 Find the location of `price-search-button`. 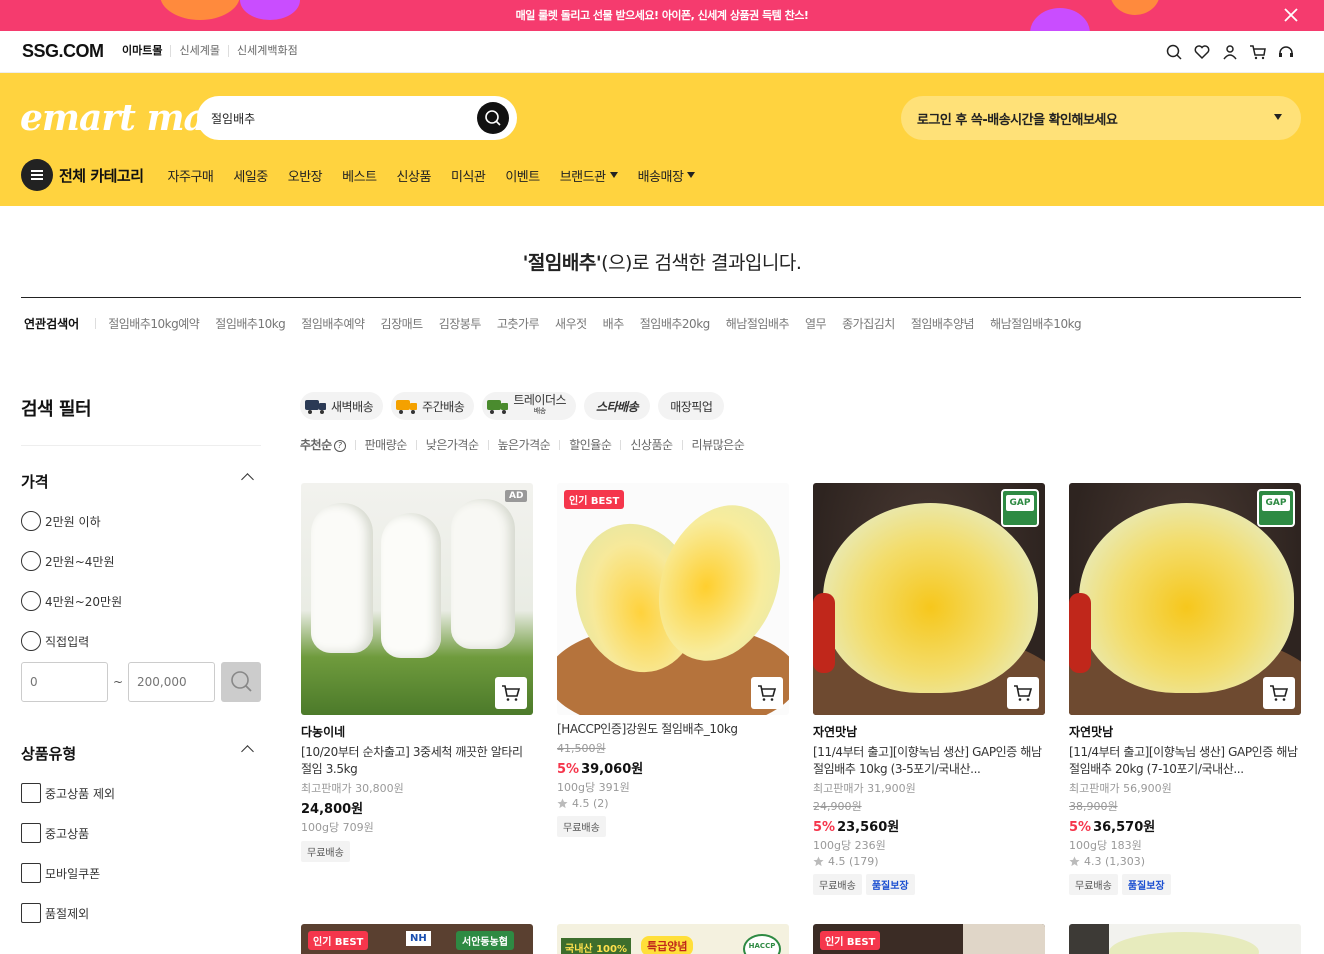

price-search-button is located at coordinates (241, 682).